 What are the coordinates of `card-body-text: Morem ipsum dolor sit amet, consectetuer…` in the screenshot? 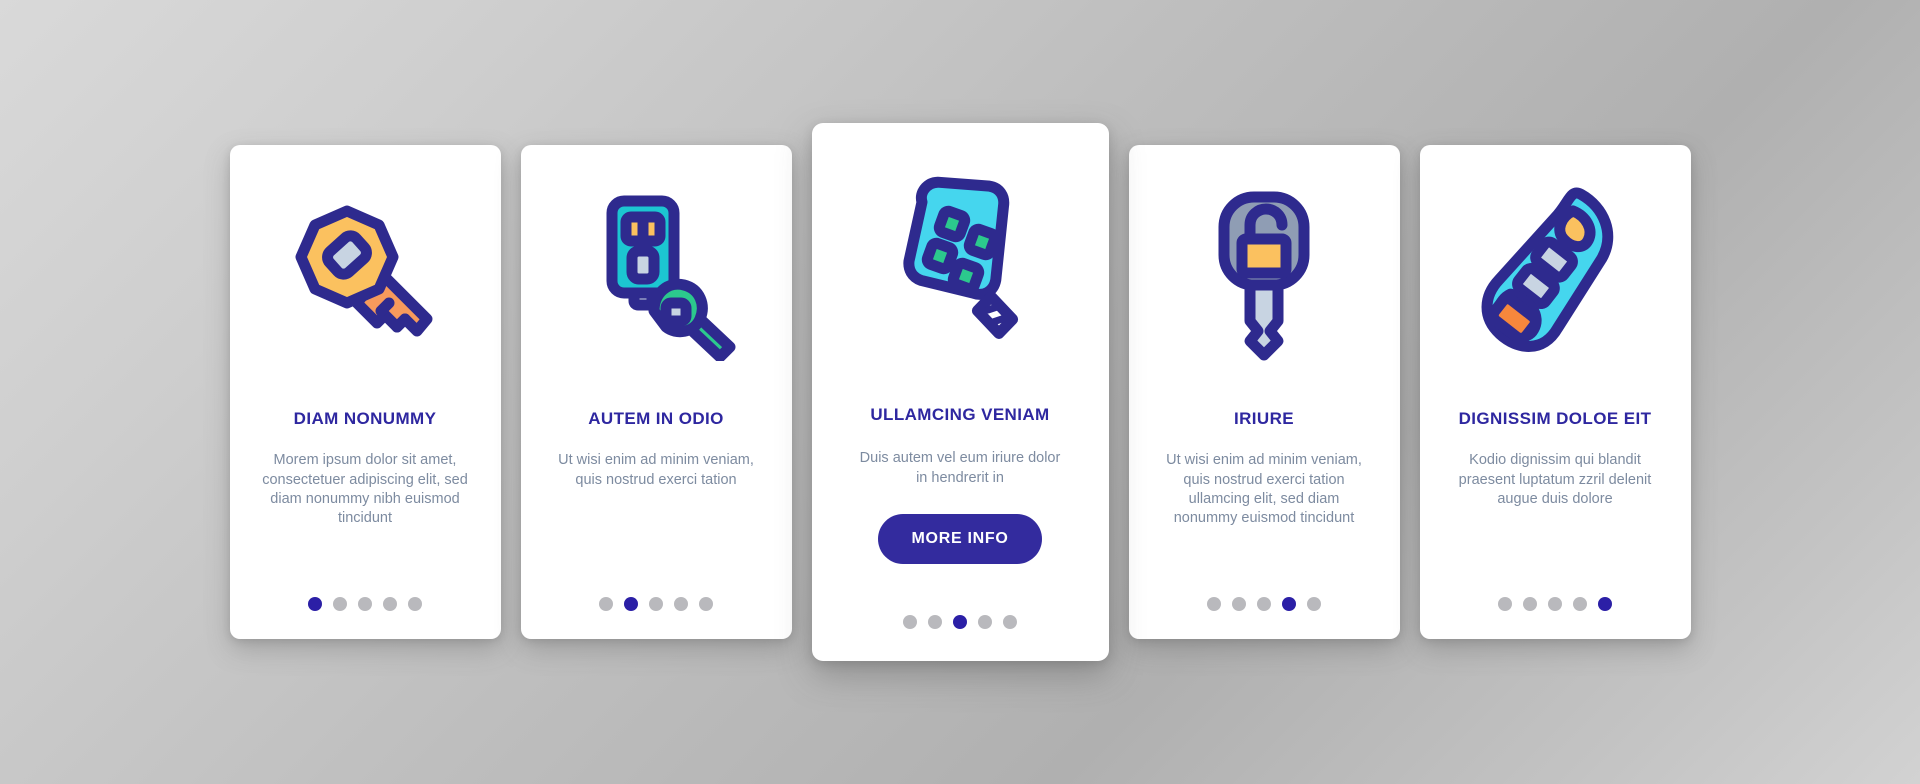 It's located at (365, 489).